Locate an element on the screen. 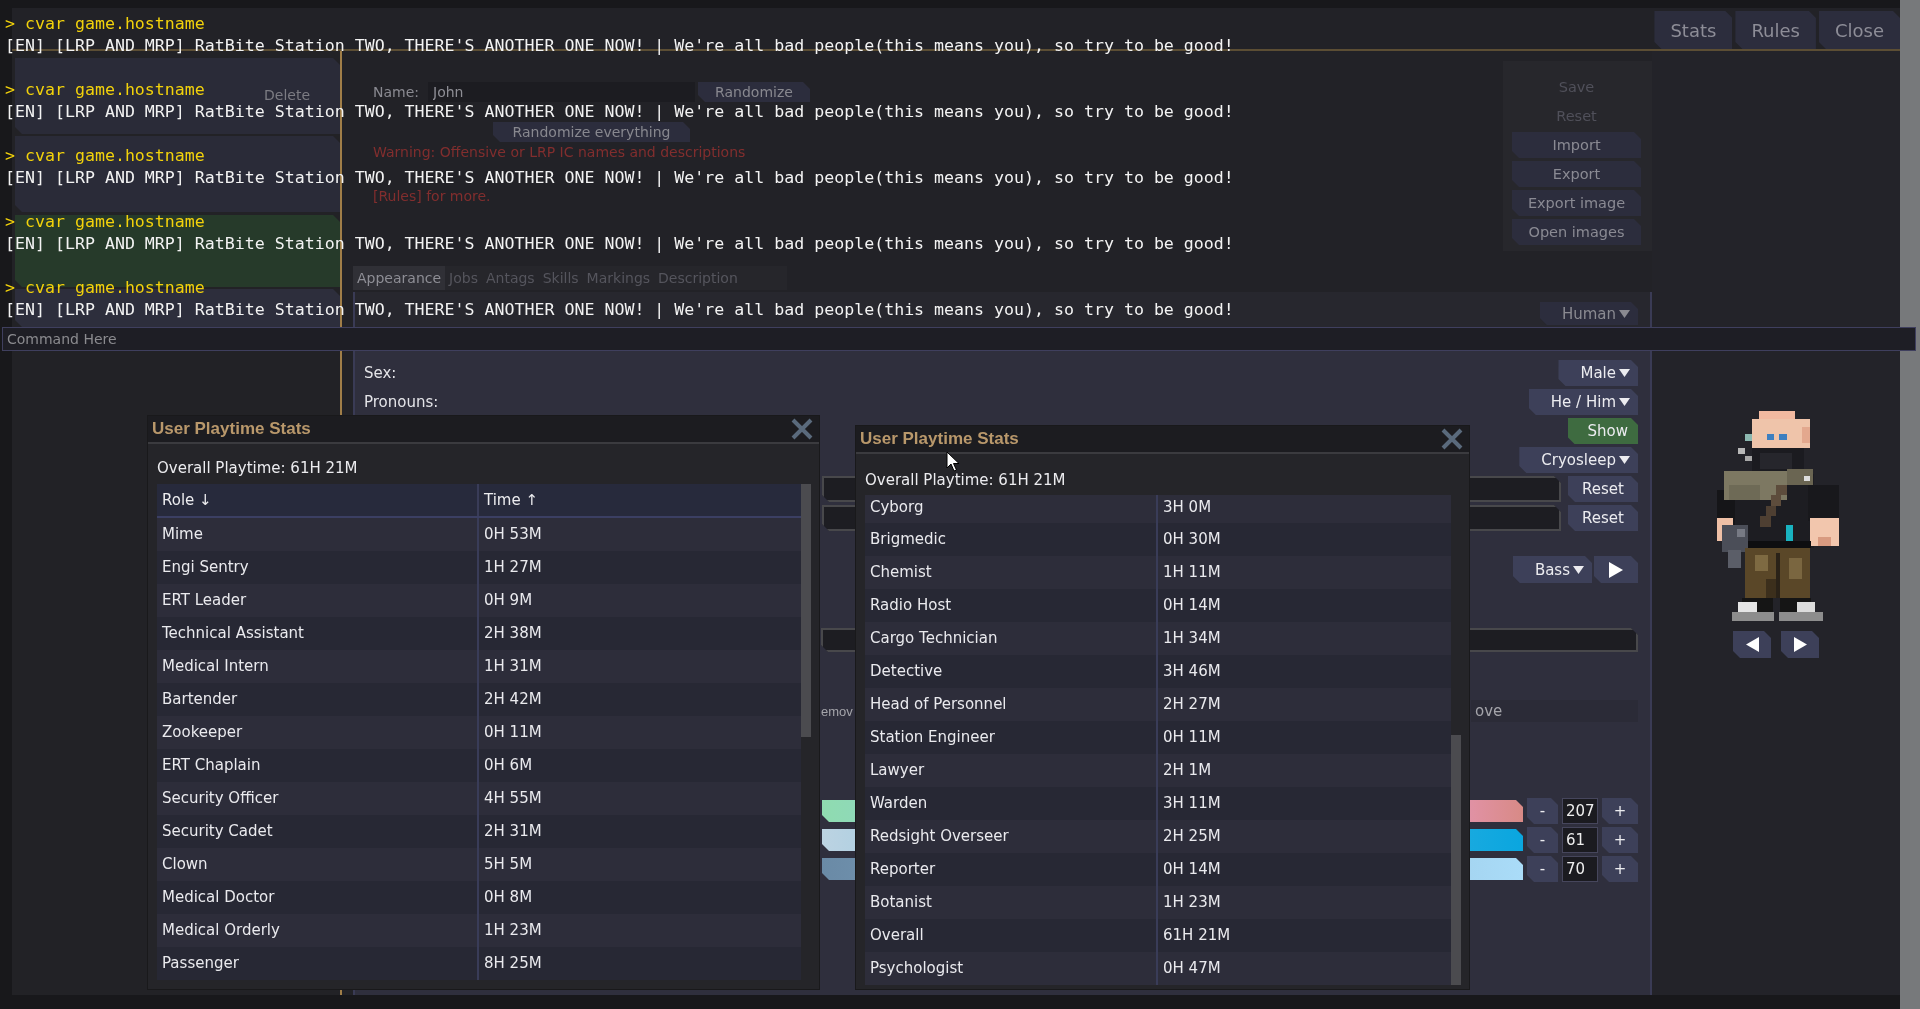 This screenshot has width=1920, height=1009. column-header: Role ↓ is located at coordinates (318, 500).